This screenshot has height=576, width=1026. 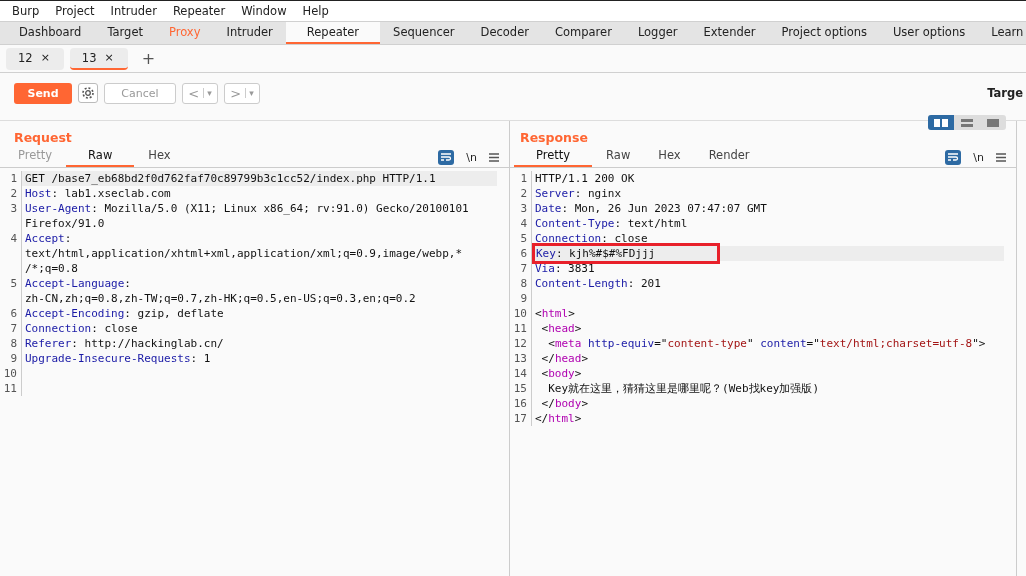 What do you see at coordinates (564, 358) in the screenshot?
I see `code-line: </head>` at bounding box center [564, 358].